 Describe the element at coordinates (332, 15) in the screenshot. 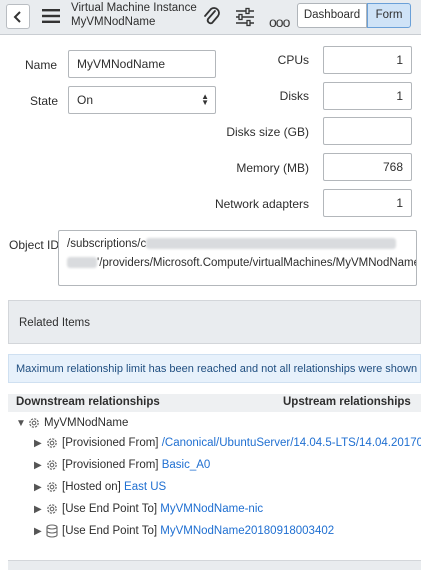

I see `dashboard-button: Dashboard` at that location.